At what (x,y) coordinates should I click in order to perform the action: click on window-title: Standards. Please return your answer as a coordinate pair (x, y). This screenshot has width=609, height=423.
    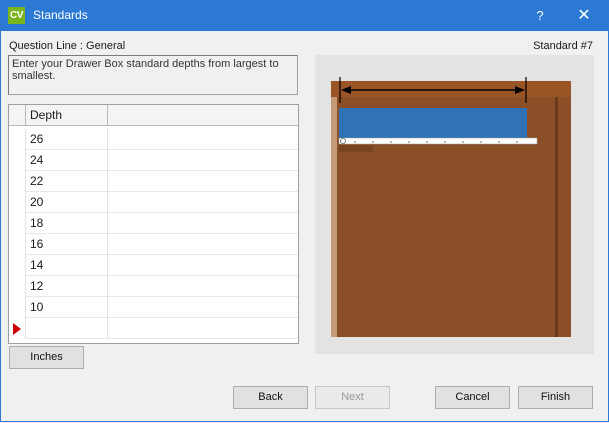
    Looking at the image, I should click on (60, 15).